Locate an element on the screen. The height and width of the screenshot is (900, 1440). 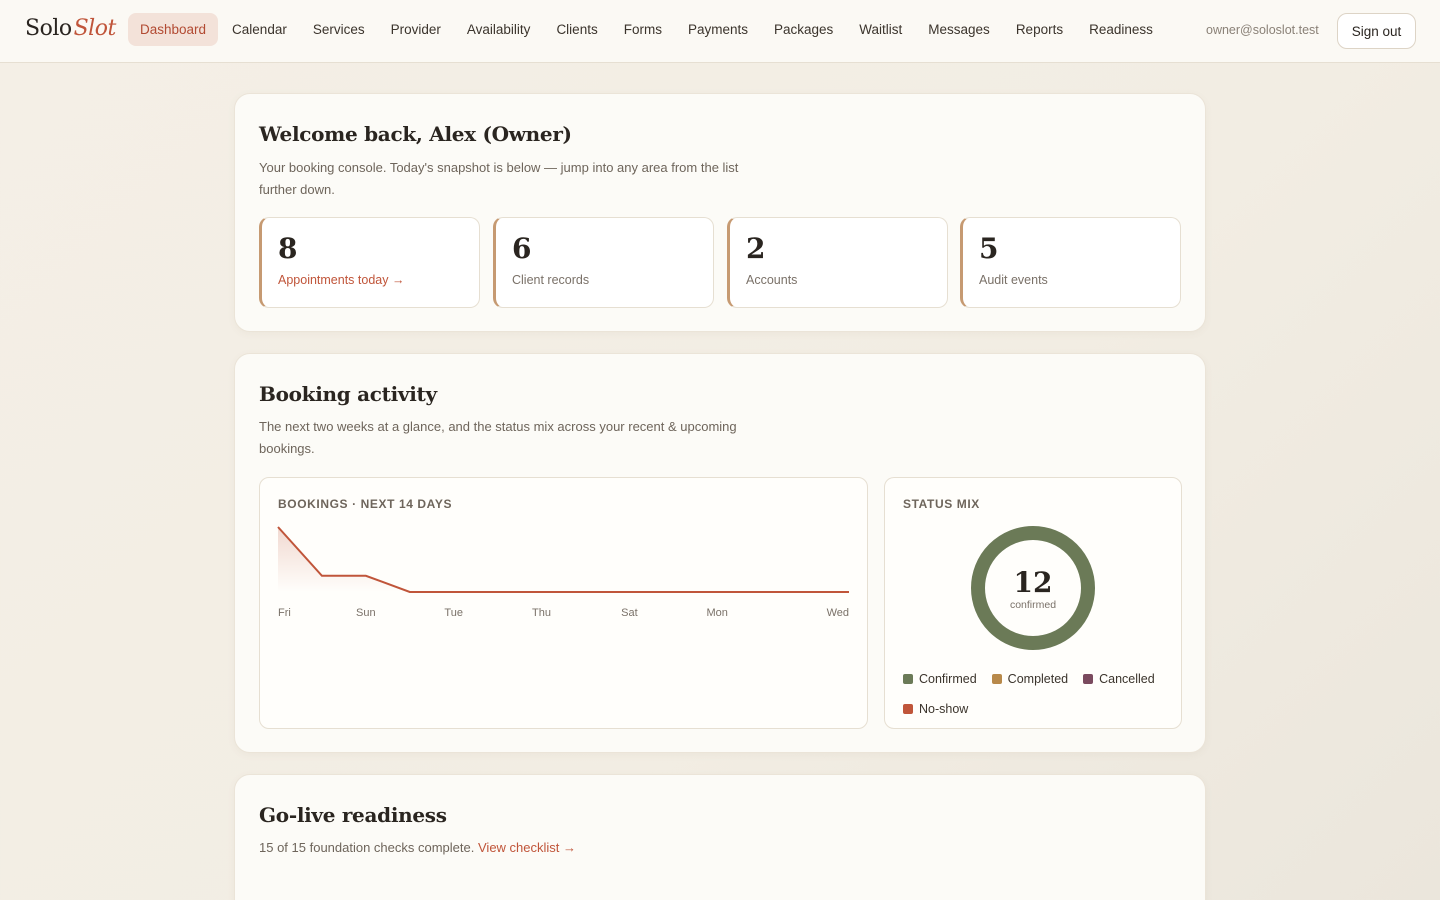
x-tick-label: Fri is located at coordinates (284, 613).